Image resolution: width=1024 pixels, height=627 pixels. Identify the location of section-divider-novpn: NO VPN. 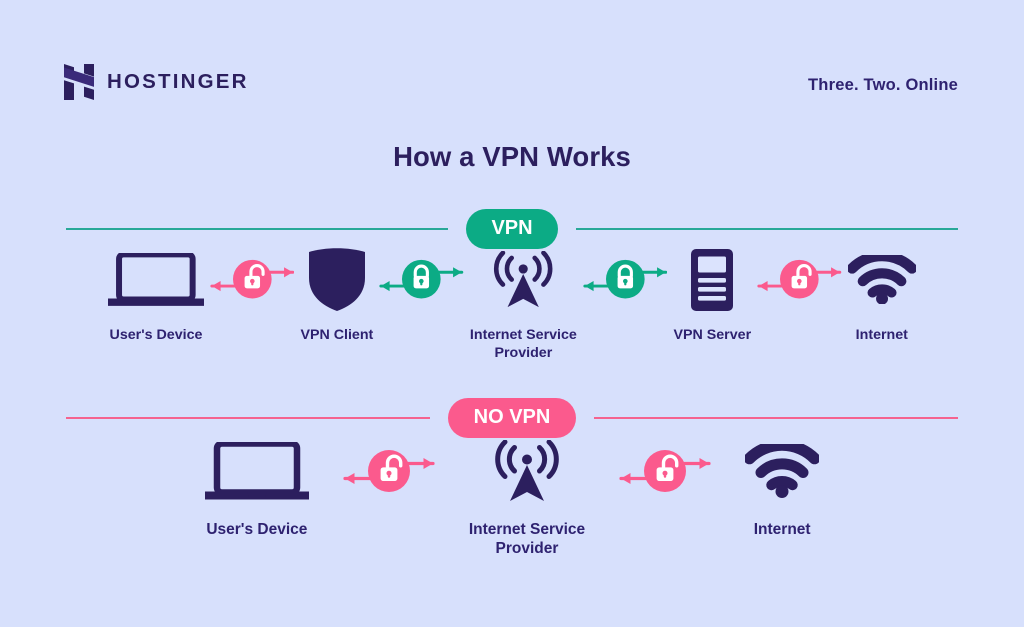
(512, 418).